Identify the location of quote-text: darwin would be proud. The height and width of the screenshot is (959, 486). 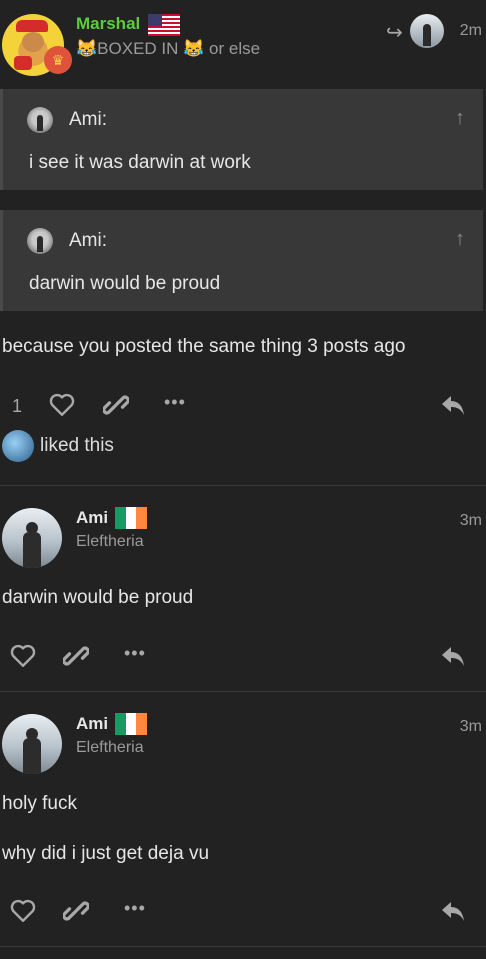
(125, 283).